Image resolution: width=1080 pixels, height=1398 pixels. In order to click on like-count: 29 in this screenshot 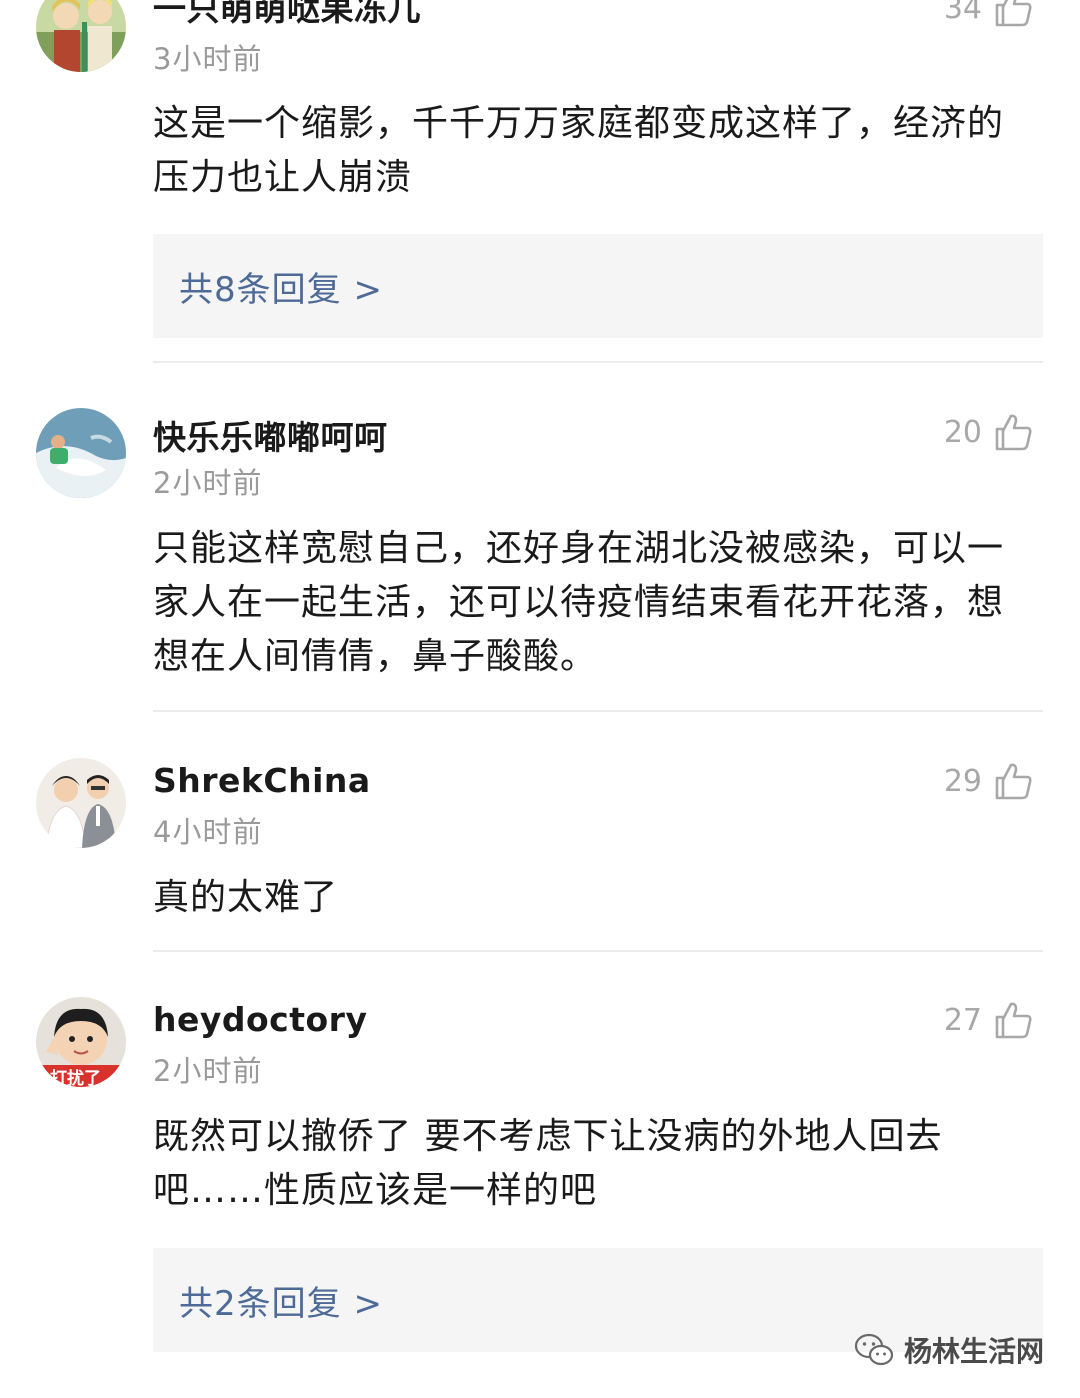, I will do `click(962, 781)`.